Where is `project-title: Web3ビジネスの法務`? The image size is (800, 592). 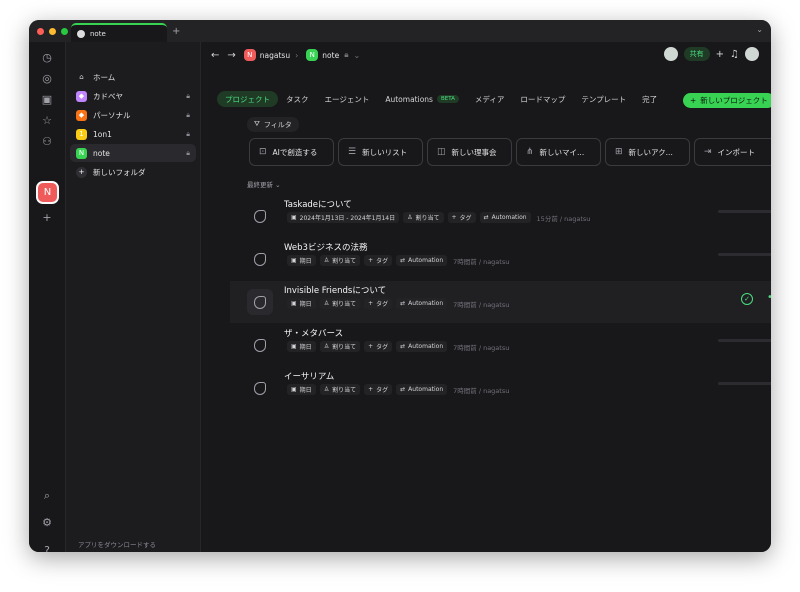
project-title: Web3ビジネスの法務 is located at coordinates (325, 247).